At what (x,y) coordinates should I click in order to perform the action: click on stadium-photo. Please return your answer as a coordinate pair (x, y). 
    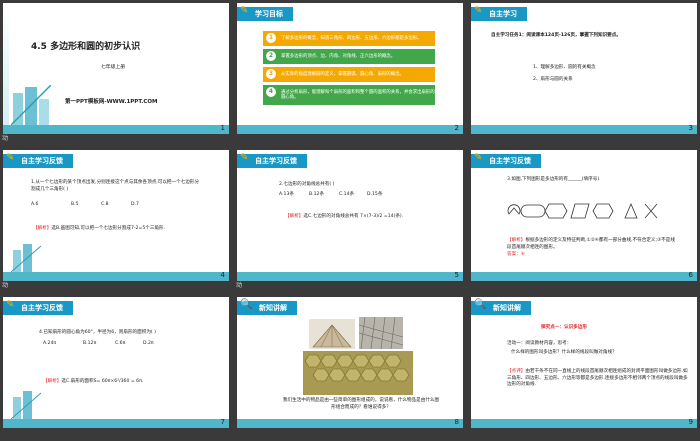
    Looking at the image, I should click on (381, 333).